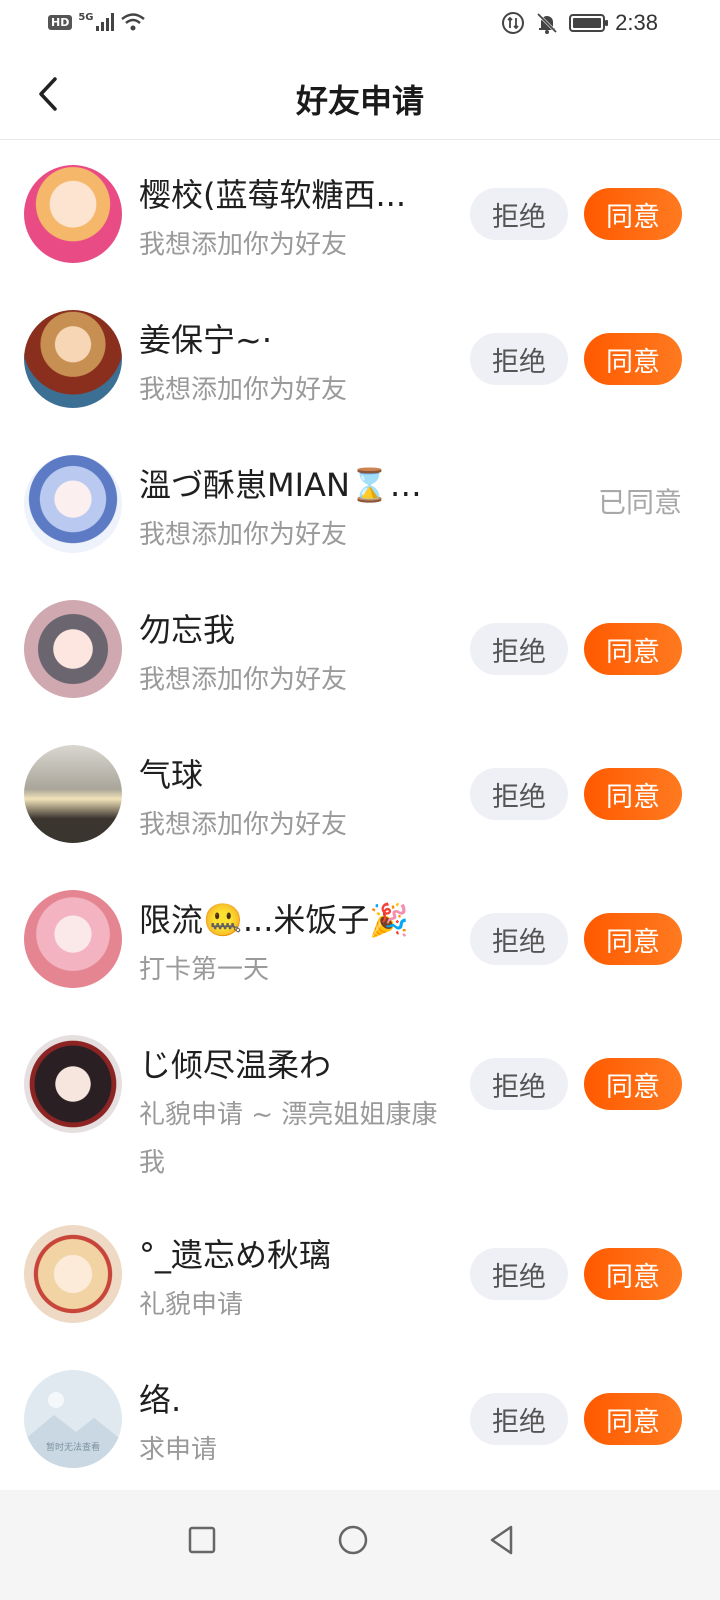  What do you see at coordinates (204, 970) in the screenshot?
I see `request-message: 打卡第一天` at bounding box center [204, 970].